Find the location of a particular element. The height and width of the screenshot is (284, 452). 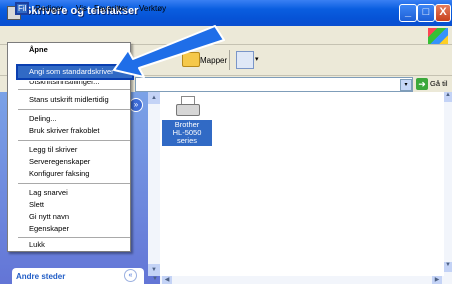

horizontal-scrollbar is located at coordinates (306, 280).